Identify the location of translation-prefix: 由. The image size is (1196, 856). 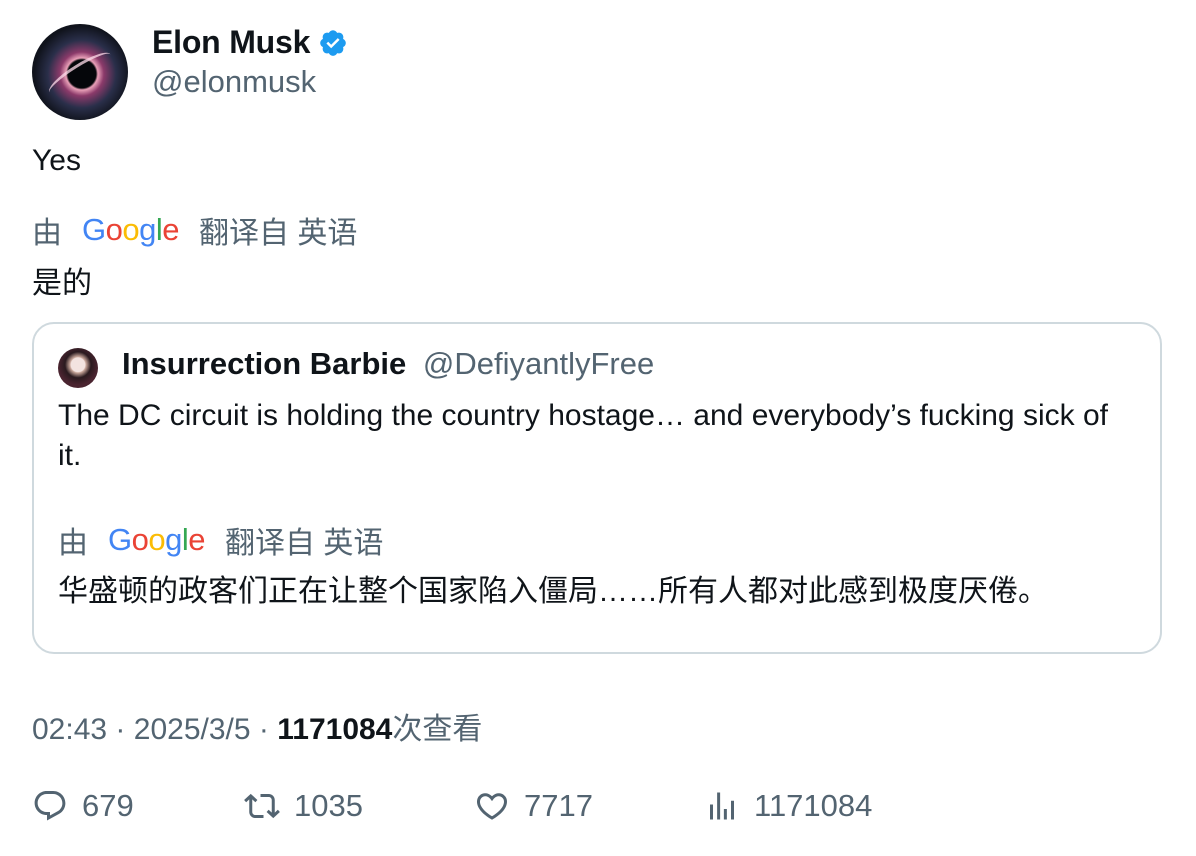
(47, 233).